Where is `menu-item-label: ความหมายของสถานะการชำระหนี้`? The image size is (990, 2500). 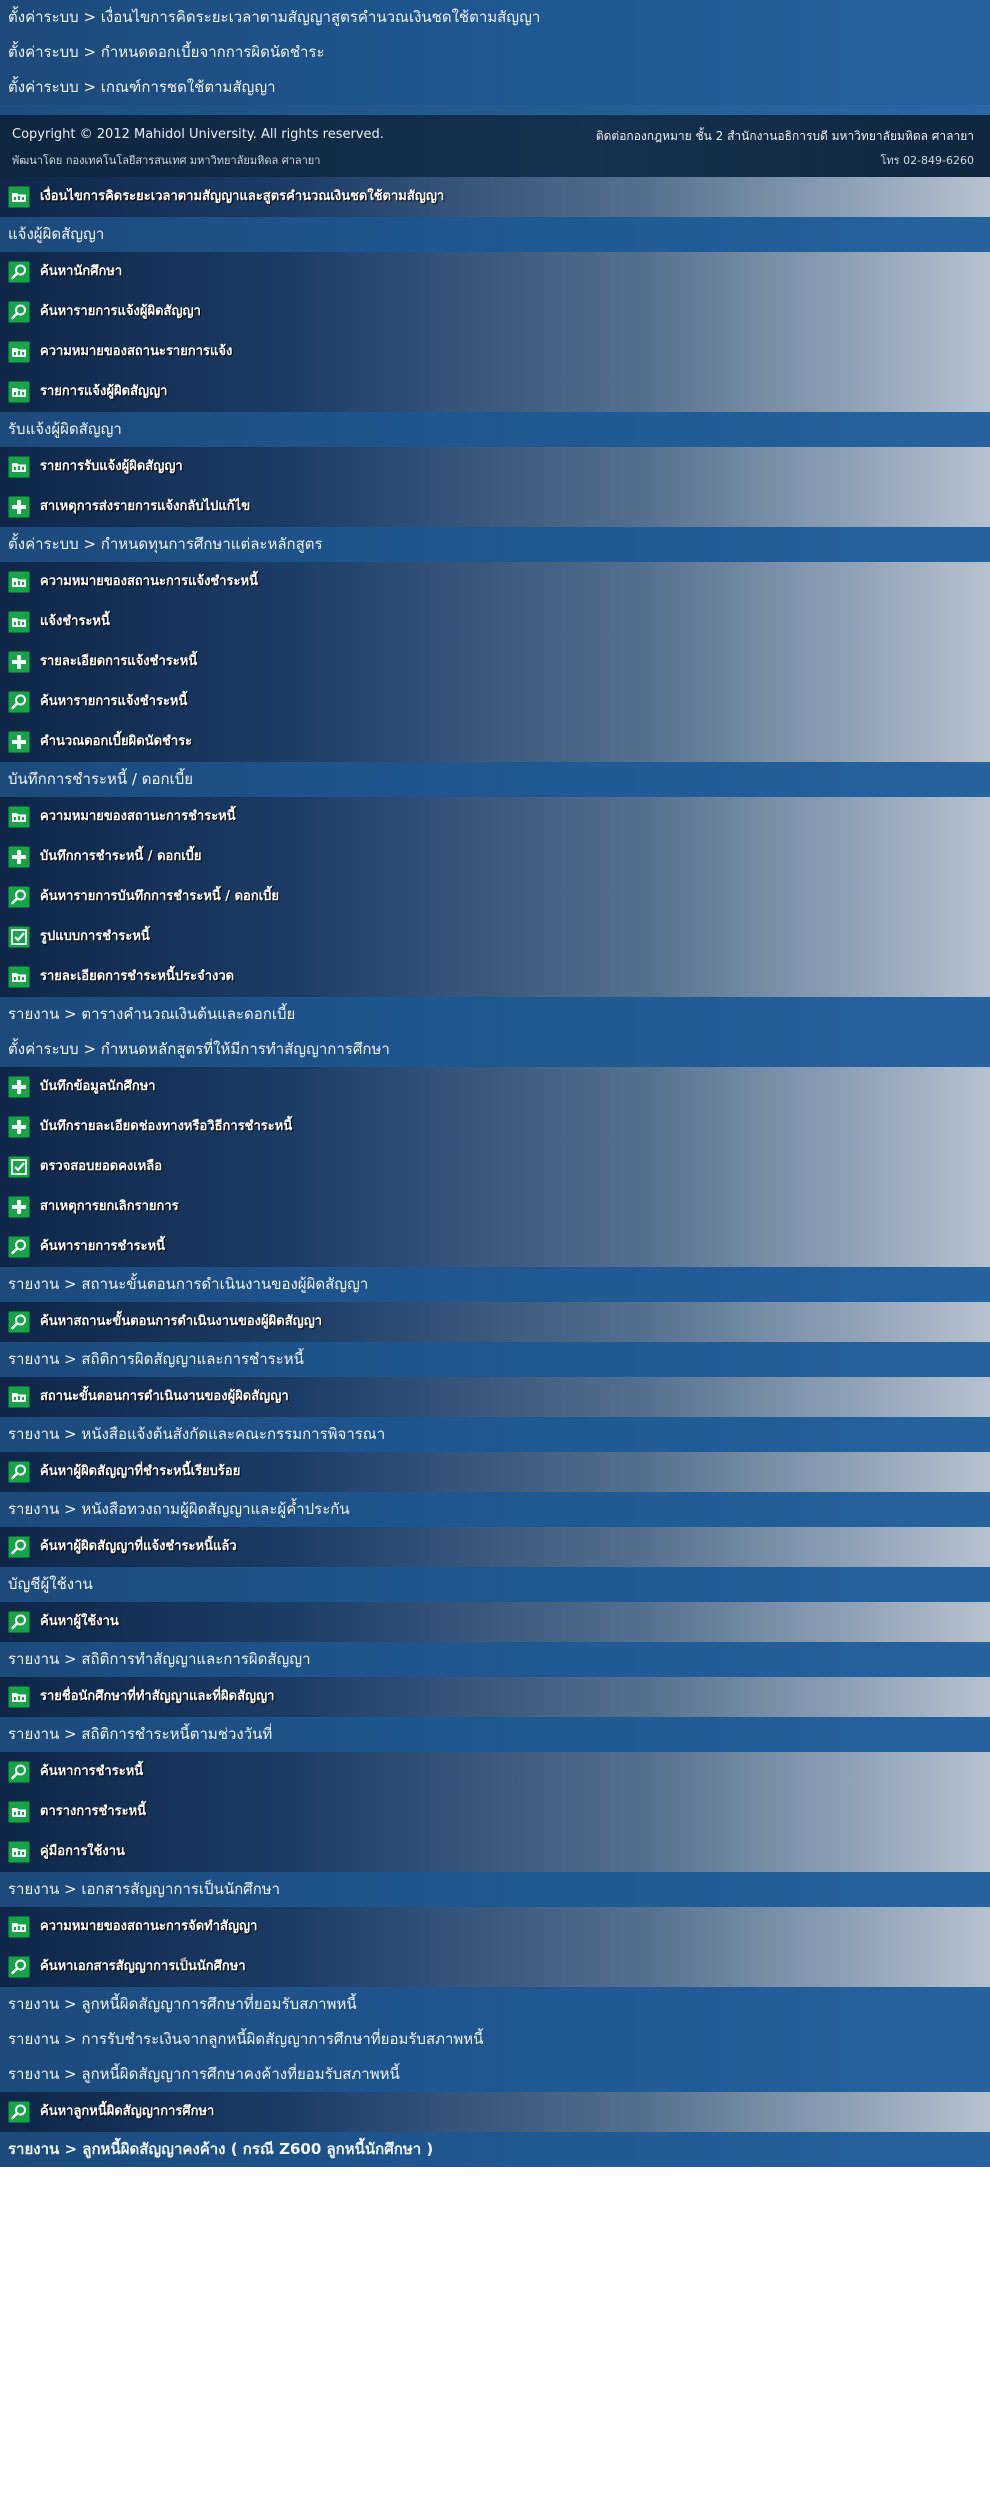
menu-item-label: ความหมายของสถานะการชำระหนี้ is located at coordinates (138, 816).